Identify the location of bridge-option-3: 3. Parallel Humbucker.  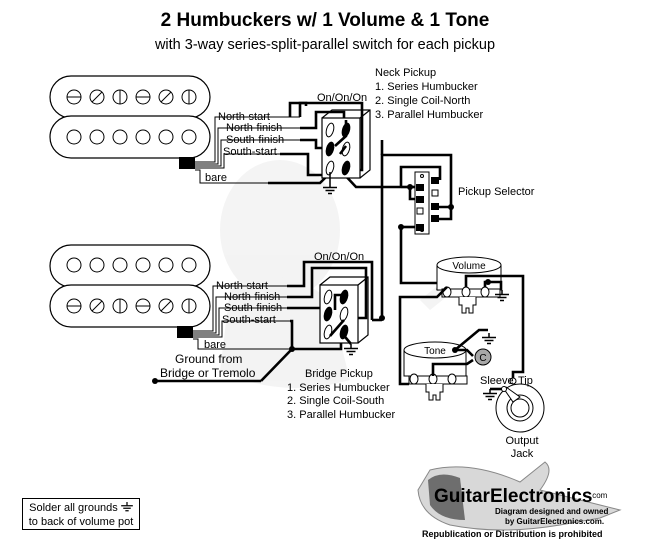
(341, 415).